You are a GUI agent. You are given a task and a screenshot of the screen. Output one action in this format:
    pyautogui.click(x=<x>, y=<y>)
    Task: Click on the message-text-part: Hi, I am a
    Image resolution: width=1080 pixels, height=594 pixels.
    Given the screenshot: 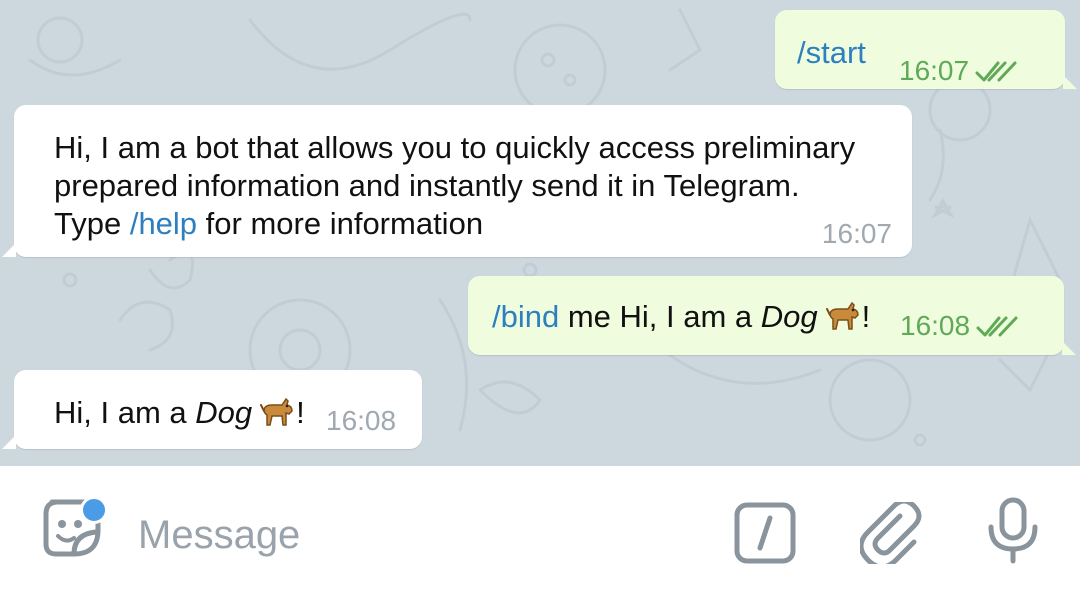 What is the action you would take?
    pyautogui.click(x=125, y=412)
    